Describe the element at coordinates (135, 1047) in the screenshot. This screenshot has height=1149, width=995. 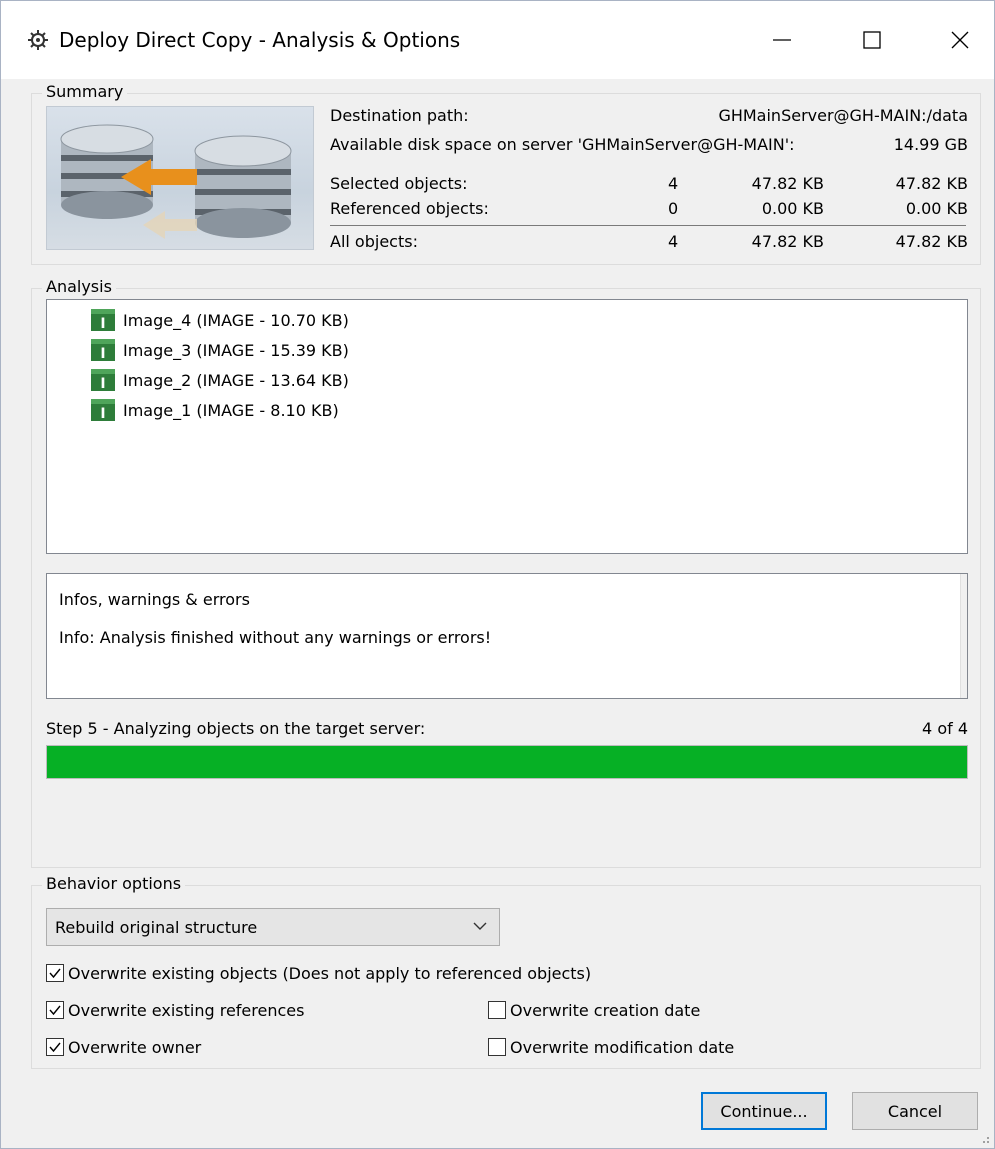
I see `overwrite-owner-label: Overwrite owner` at that location.